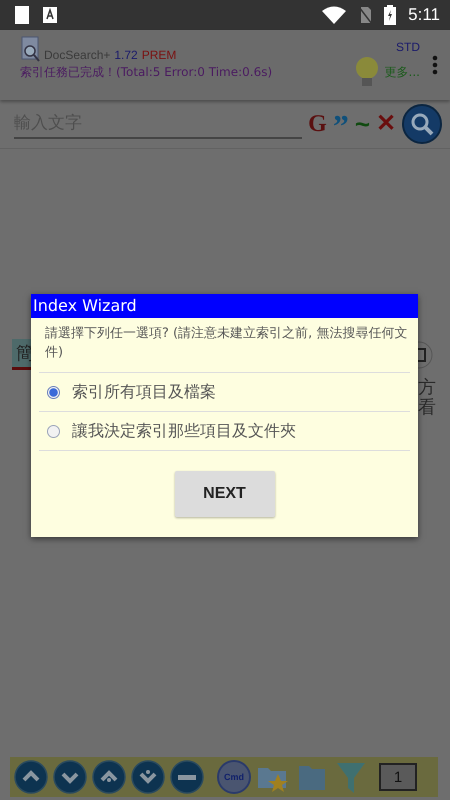 This screenshot has height=800, width=450. Describe the element at coordinates (159, 55) in the screenshot. I see `edition-label: PREM` at that location.